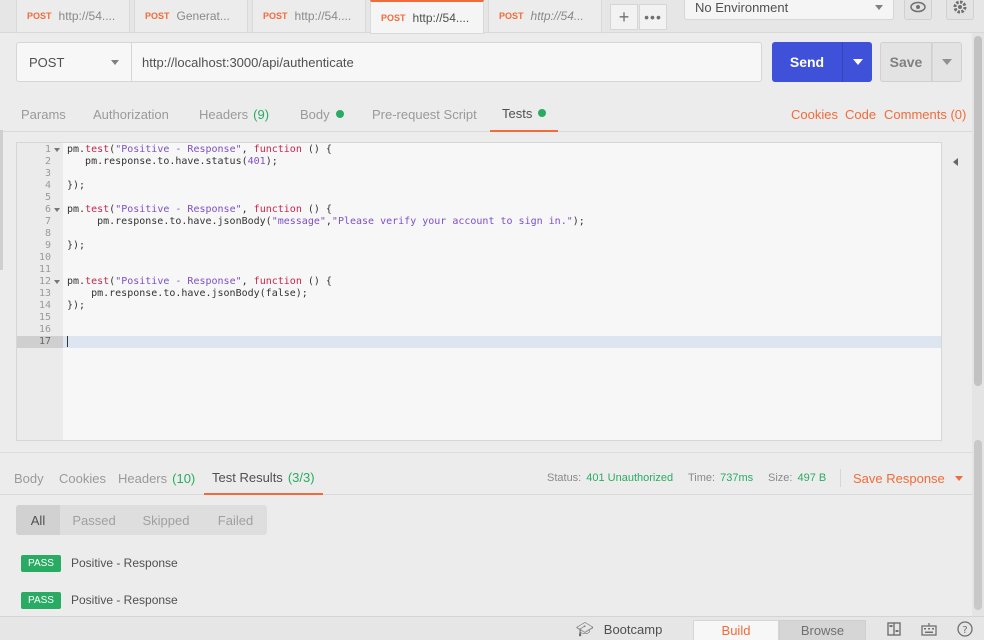 This screenshot has width=984, height=640. Describe the element at coordinates (479, 234) in the screenshot. I see `code-line: 8` at that location.